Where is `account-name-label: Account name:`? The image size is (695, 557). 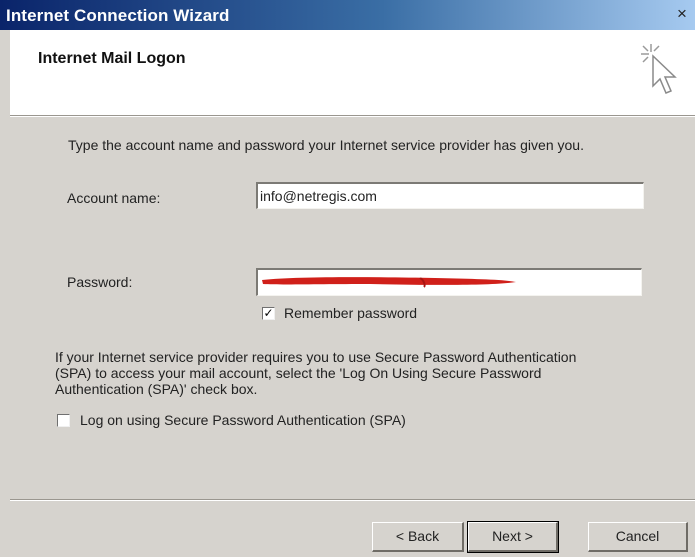
account-name-label: Account name: is located at coordinates (114, 198).